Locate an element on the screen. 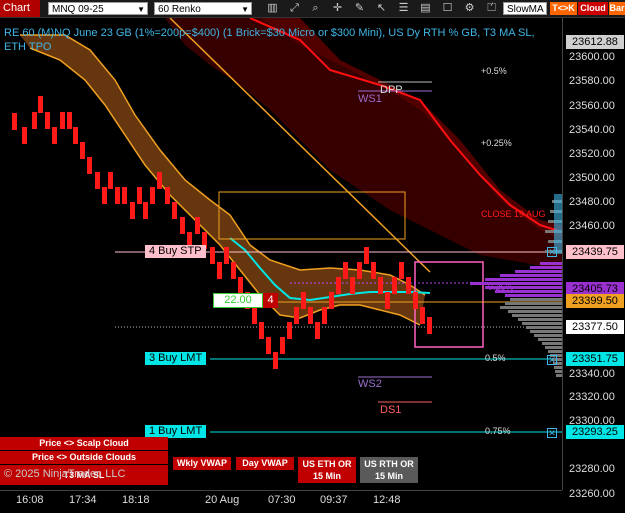 This screenshot has width=625, height=513. chart-menu-button: Chart is located at coordinates (20, 8).